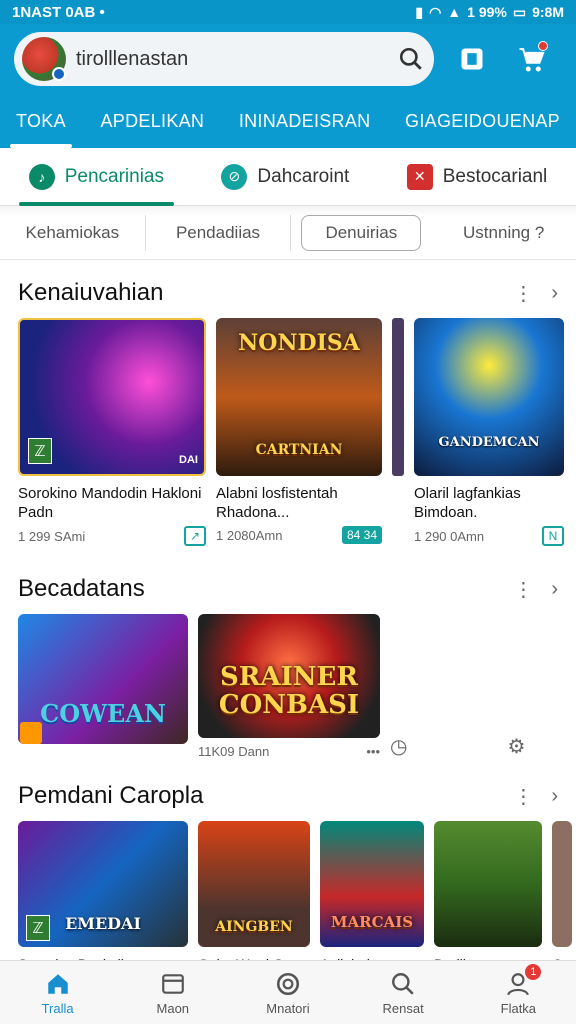  What do you see at coordinates (482, 121) in the screenshot?
I see `tab-giageidouenap: GIAGEIDOUENAP` at bounding box center [482, 121].